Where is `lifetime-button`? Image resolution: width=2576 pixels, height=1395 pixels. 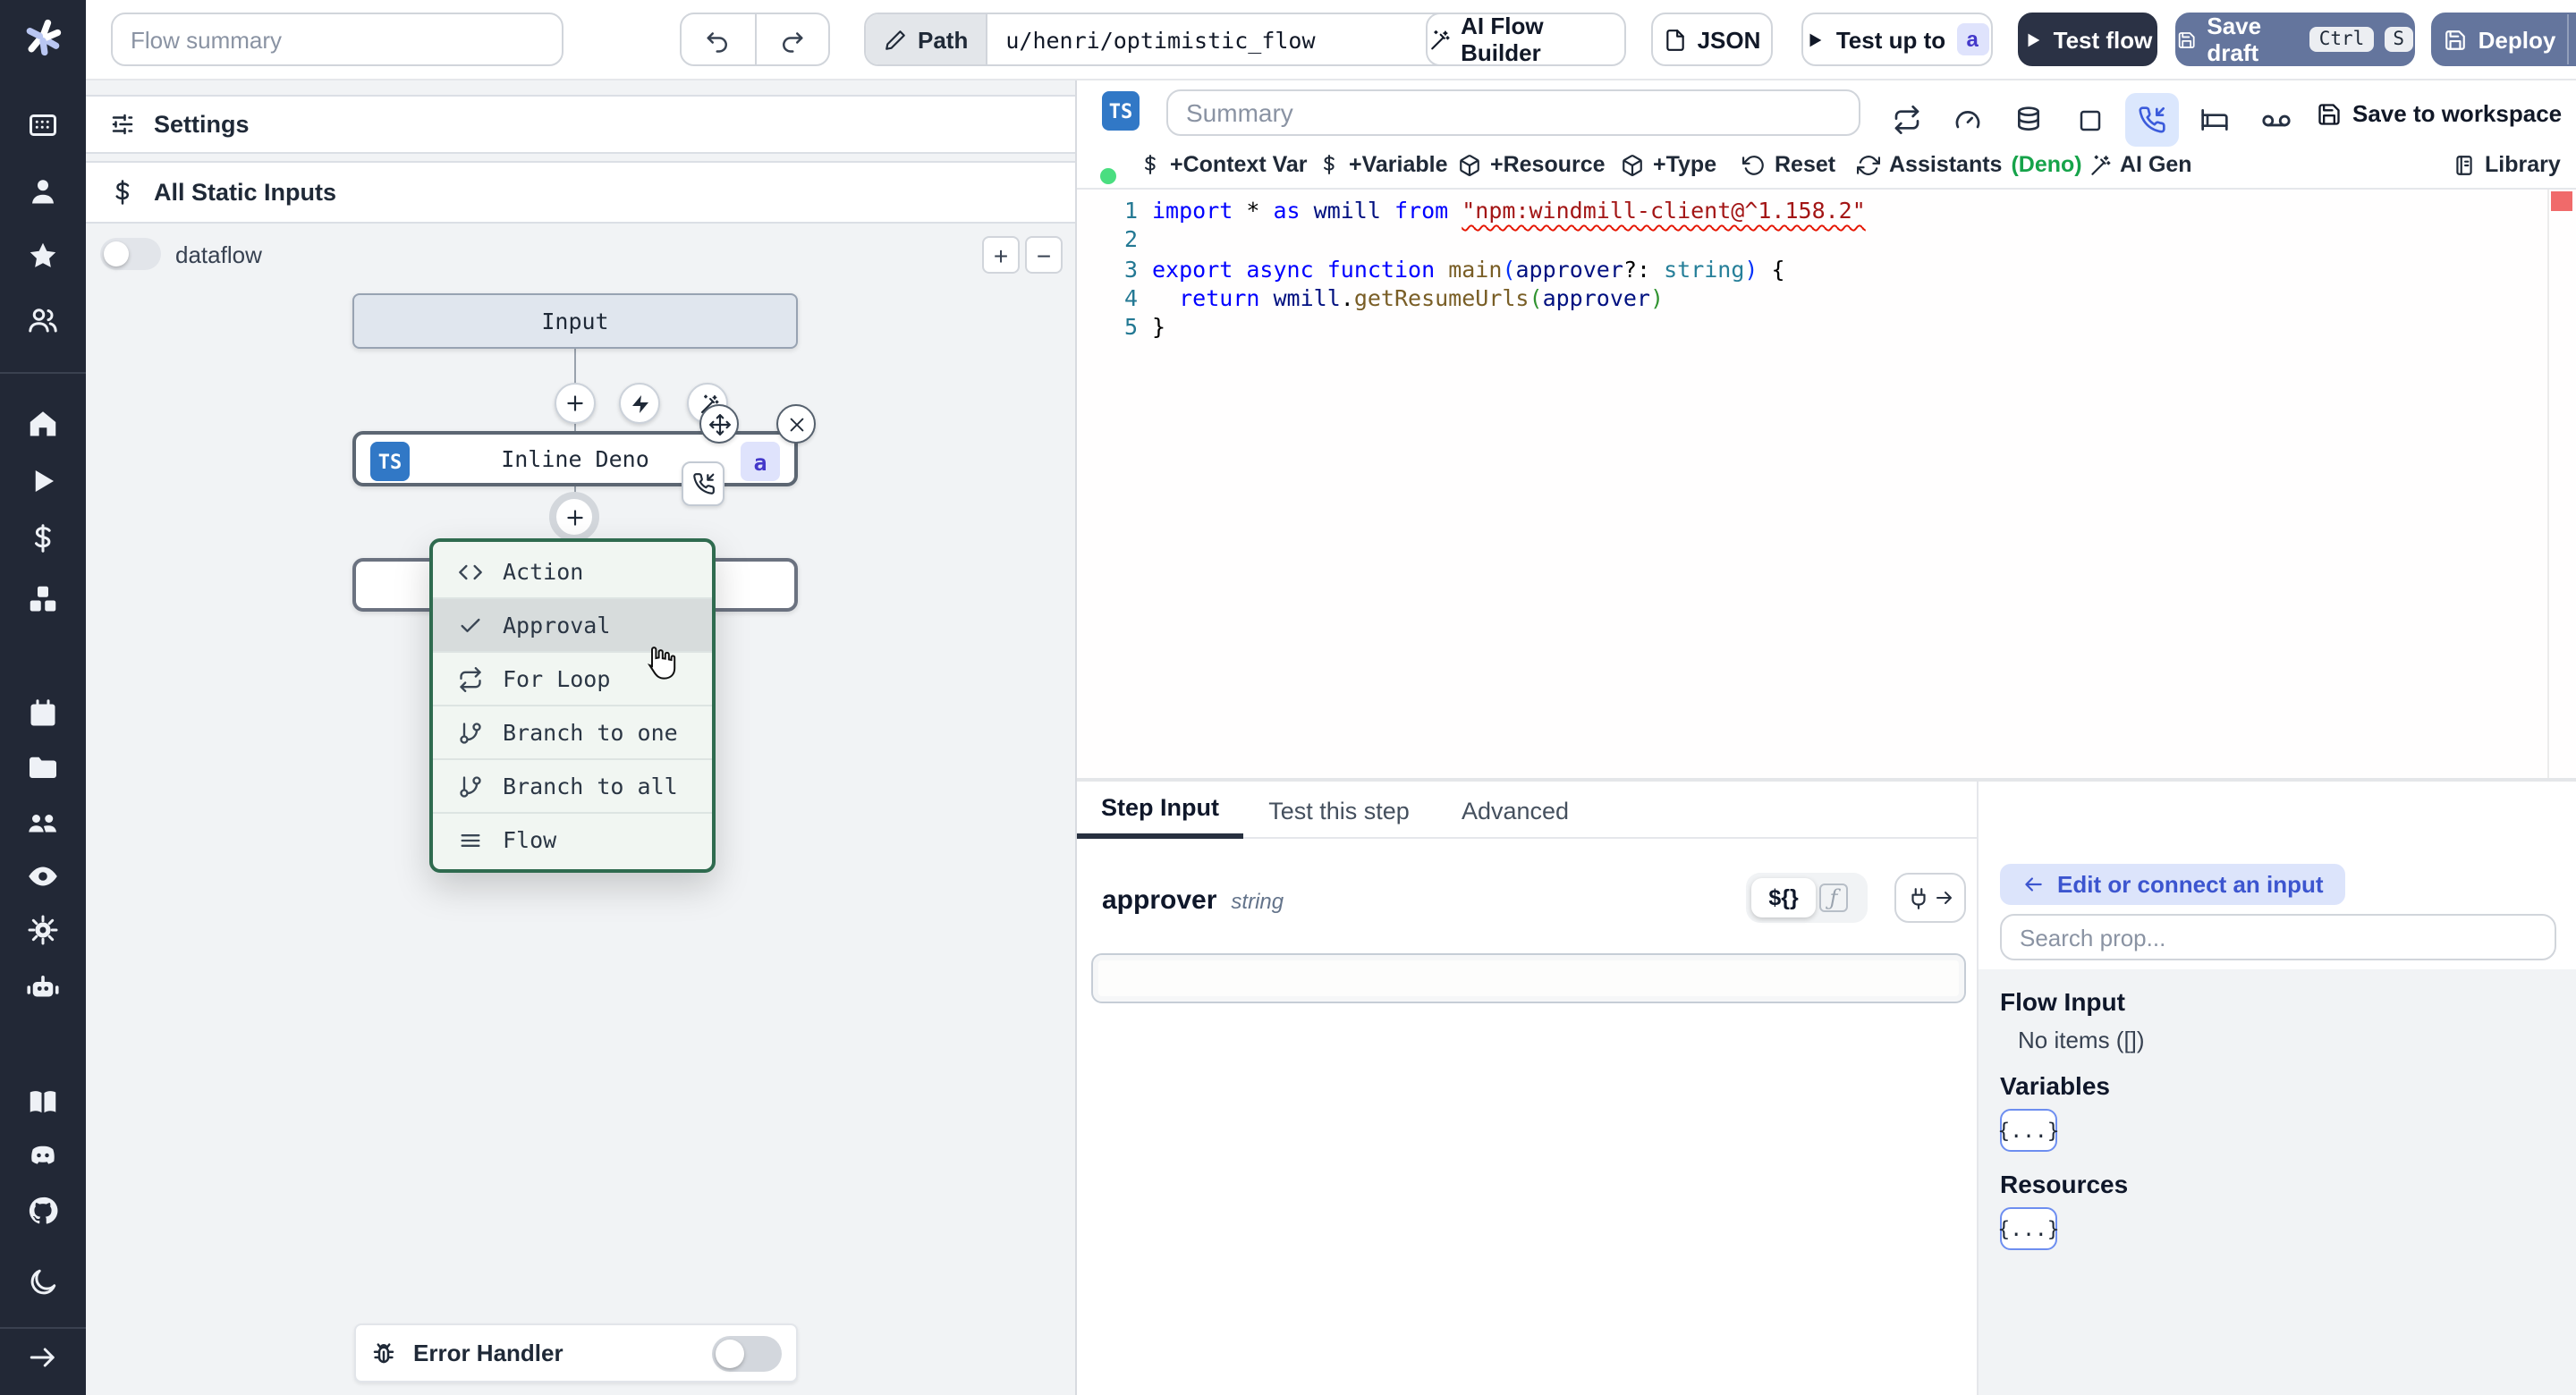
lifetime-button is located at coordinates (2275, 120).